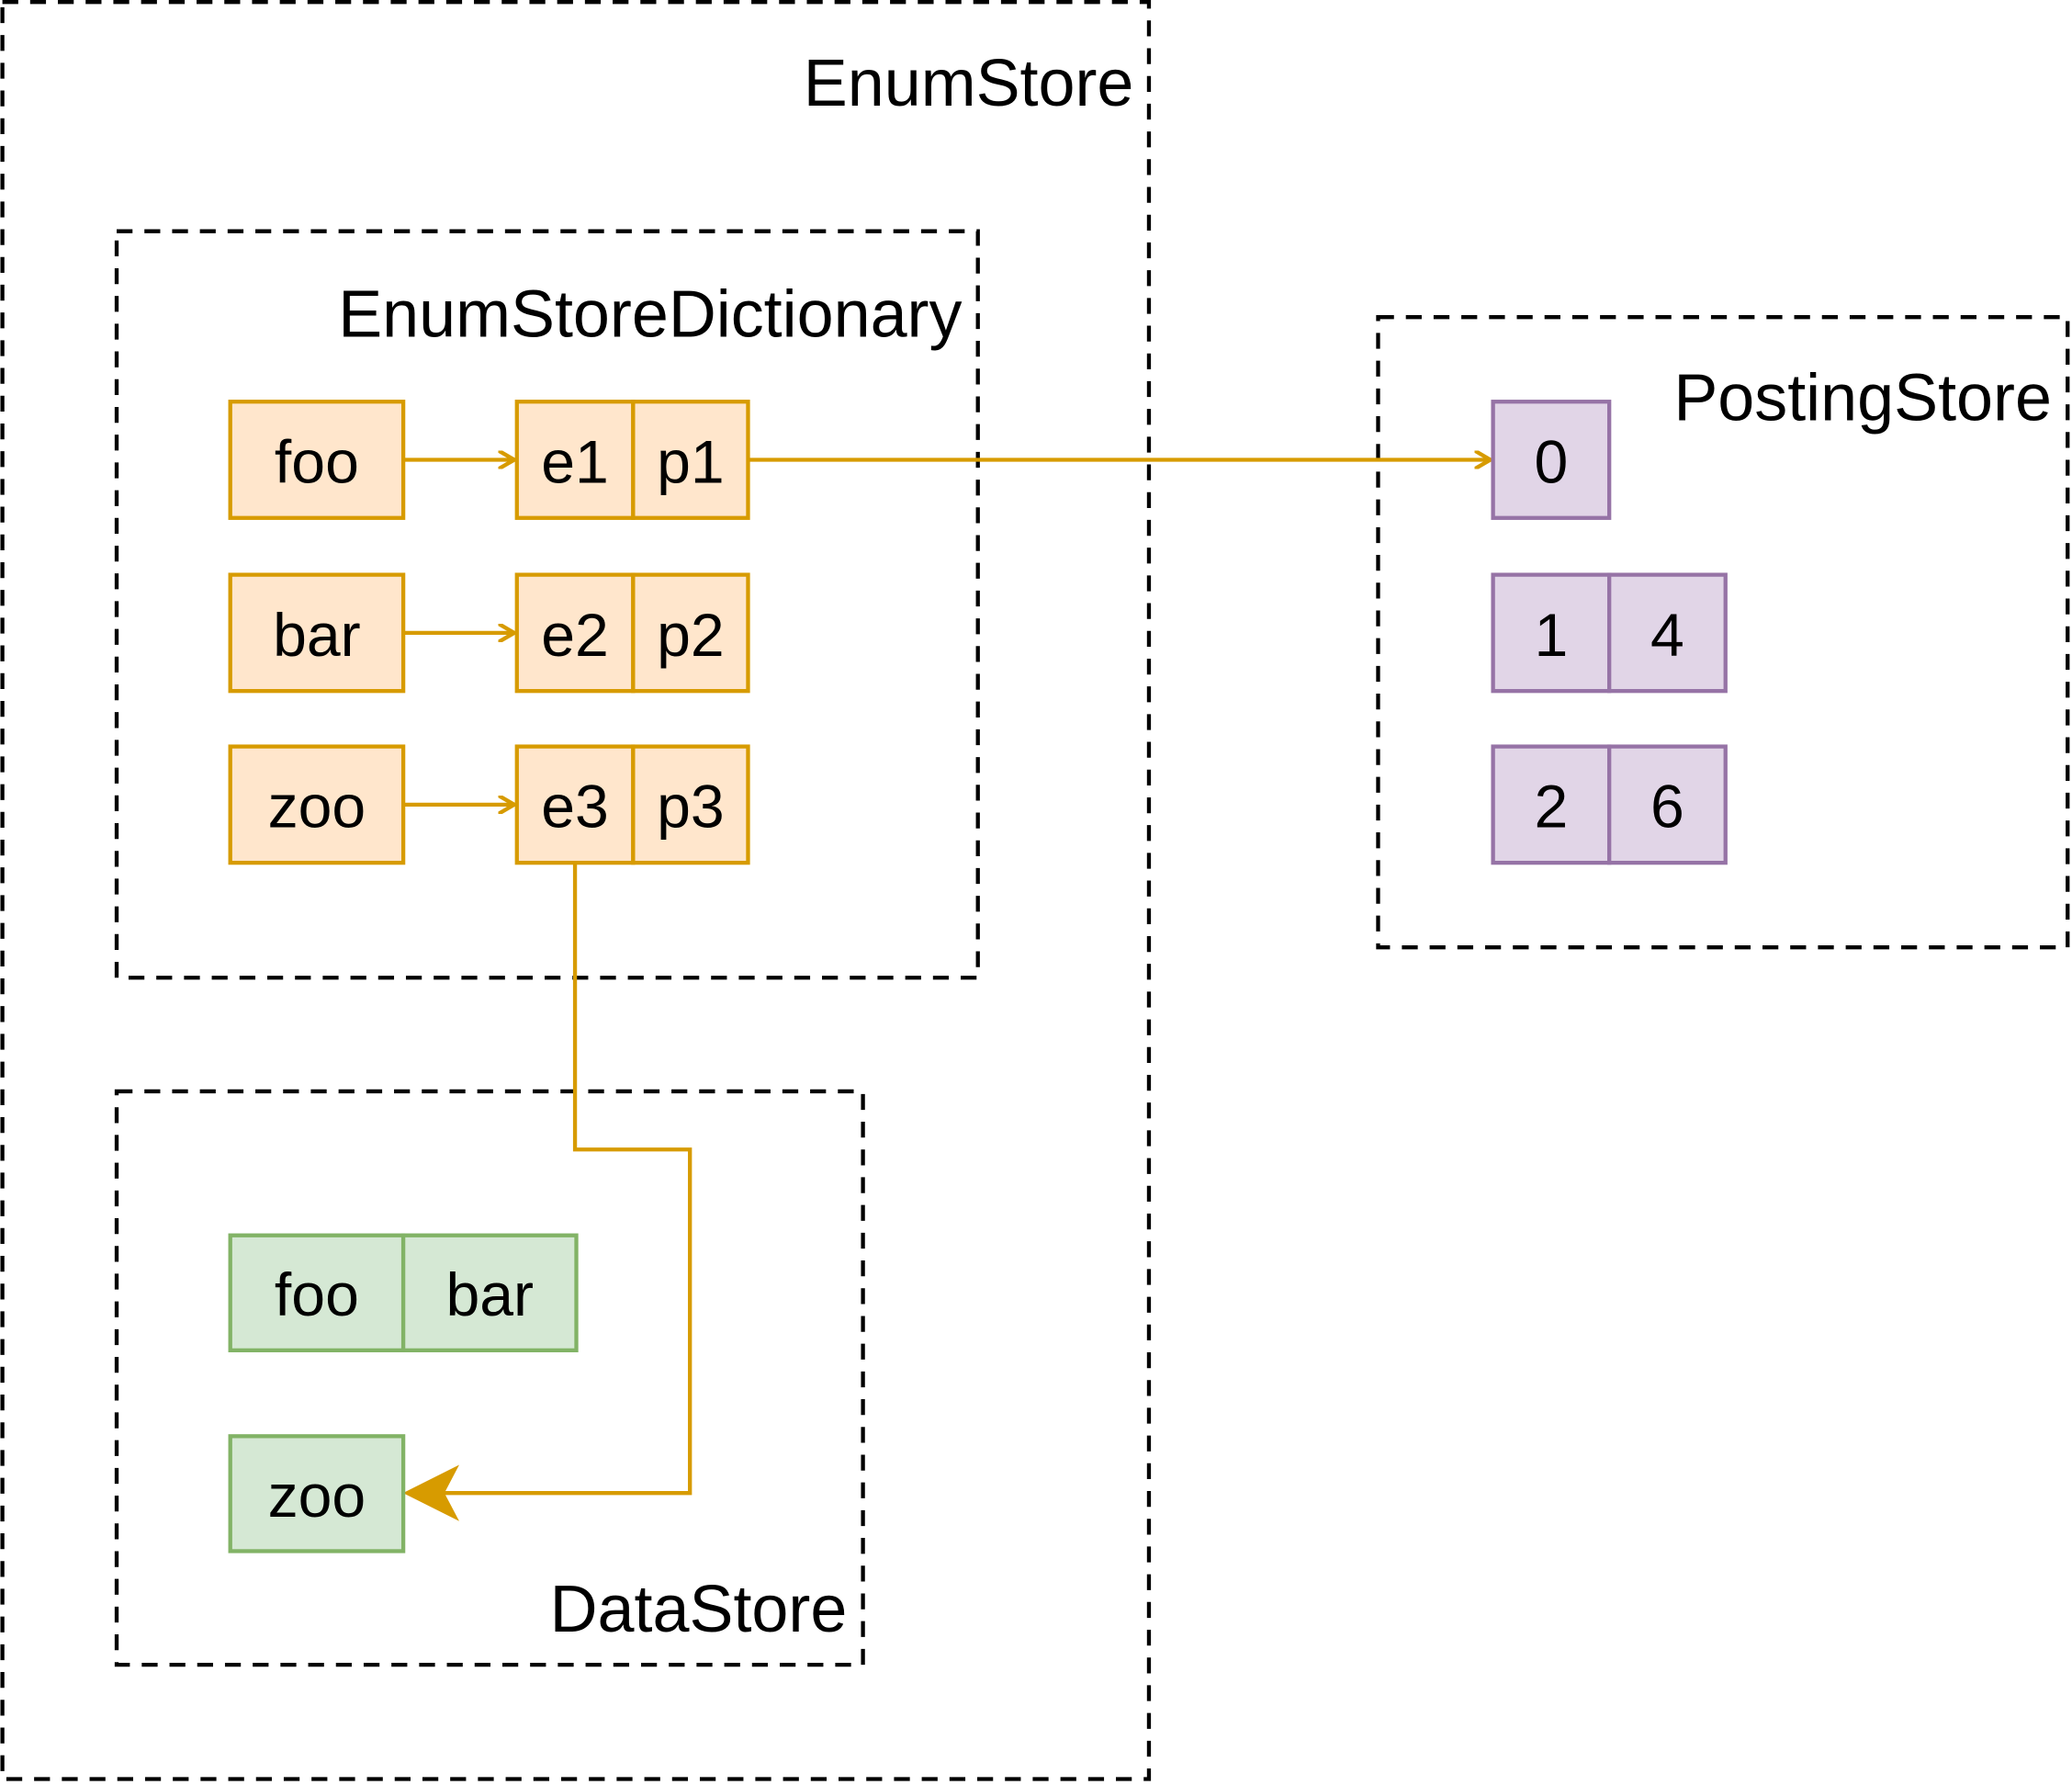 The height and width of the screenshot is (1785, 2072). I want to click on posting-0-0-text: 0, so click(1551, 462).